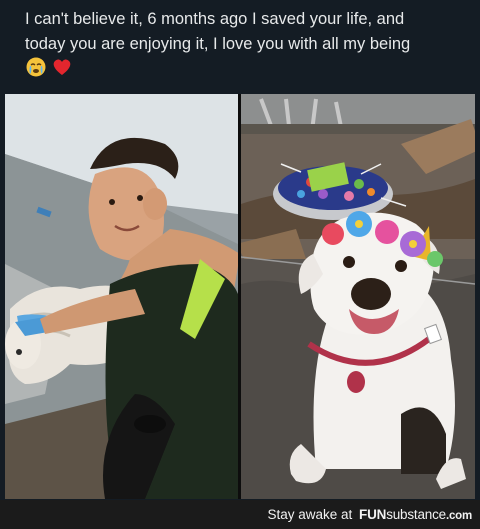 This screenshot has width=480, height=529. I want to click on site-footer: Stay awake at FUNsubstance.com, so click(240, 514).